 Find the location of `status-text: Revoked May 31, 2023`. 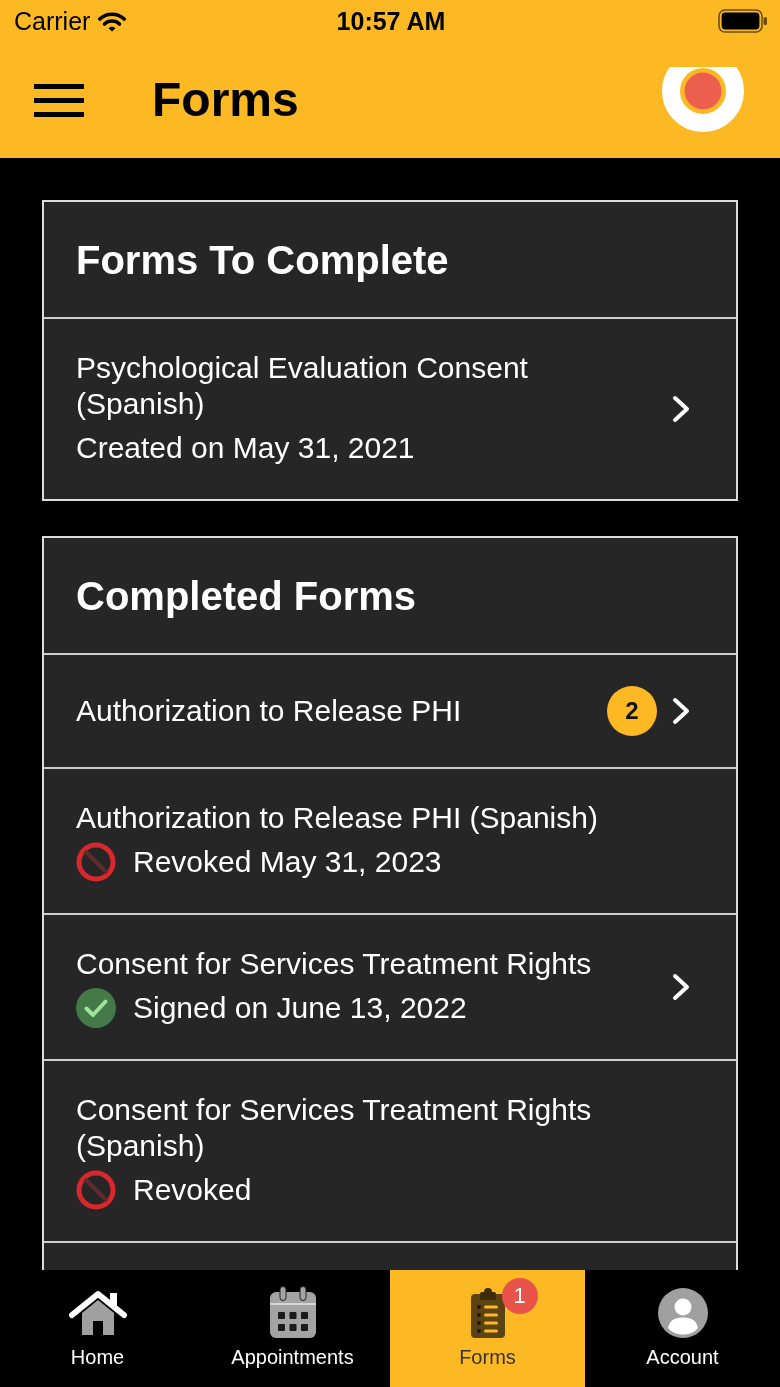

status-text: Revoked May 31, 2023 is located at coordinates (287, 862).